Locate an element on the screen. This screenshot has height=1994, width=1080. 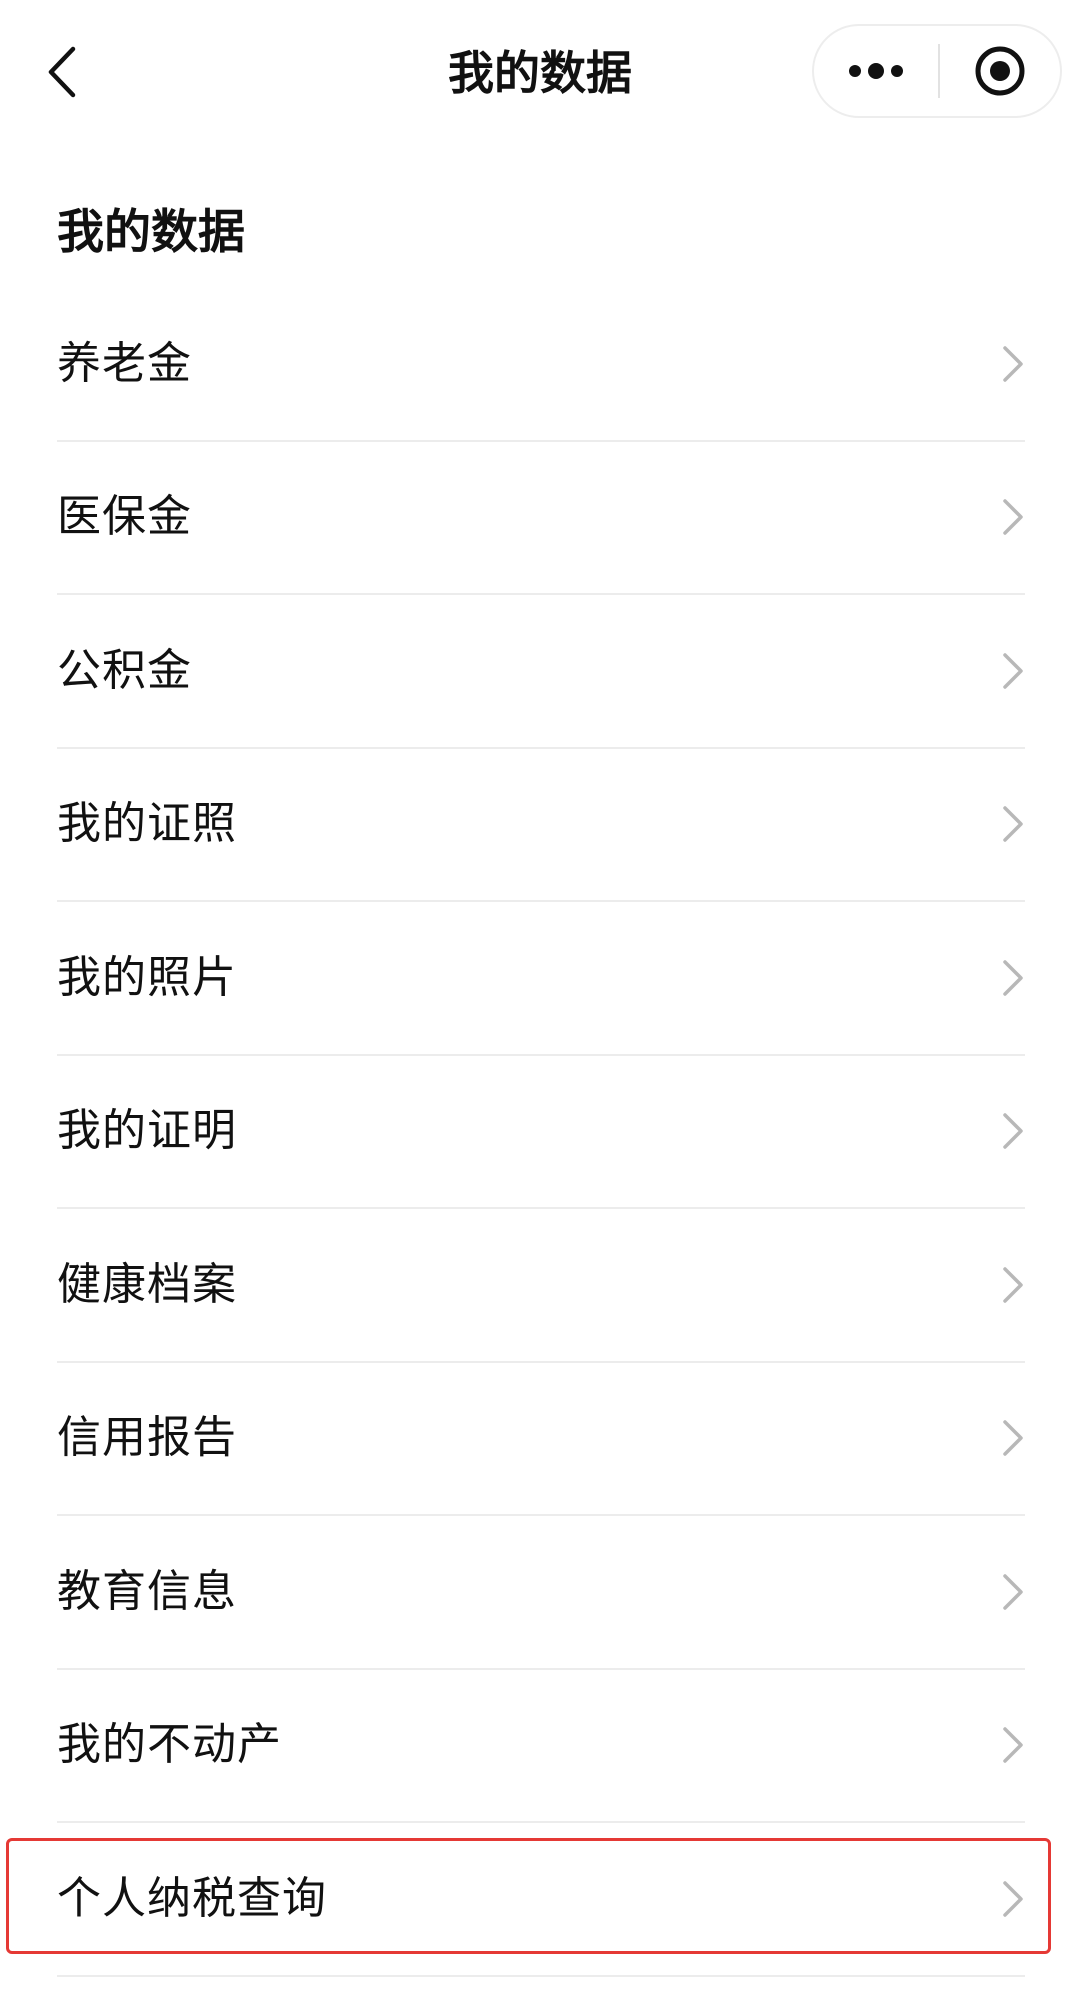
list-item-education-info: 教育信息 is located at coordinates (541, 1593).